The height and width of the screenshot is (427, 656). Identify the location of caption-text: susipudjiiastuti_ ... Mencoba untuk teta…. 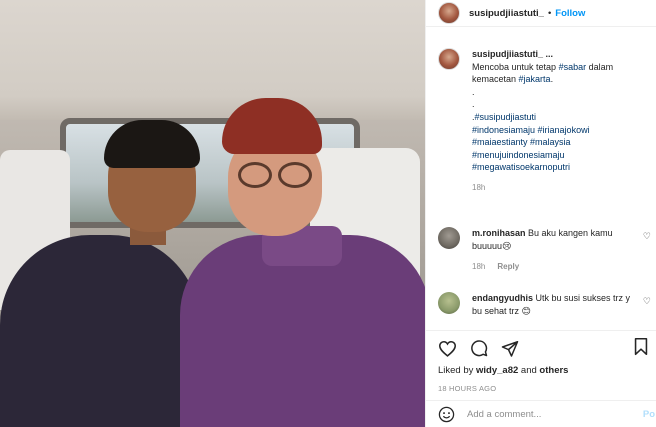
(562, 121).